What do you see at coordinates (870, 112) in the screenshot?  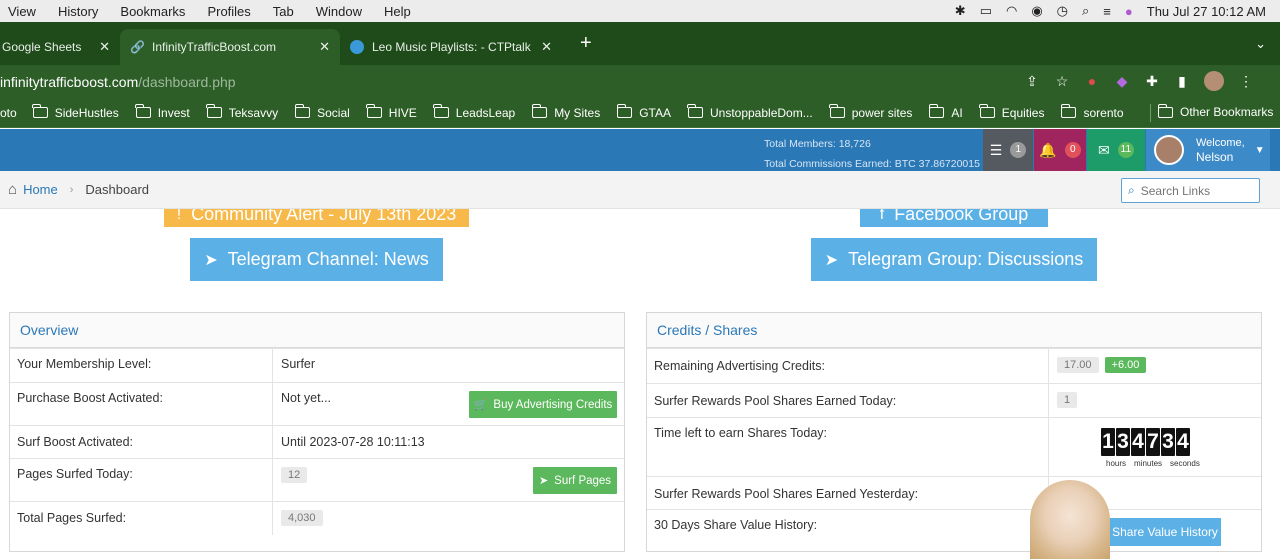 I see `bookmark-power-sites: power sites` at bounding box center [870, 112].